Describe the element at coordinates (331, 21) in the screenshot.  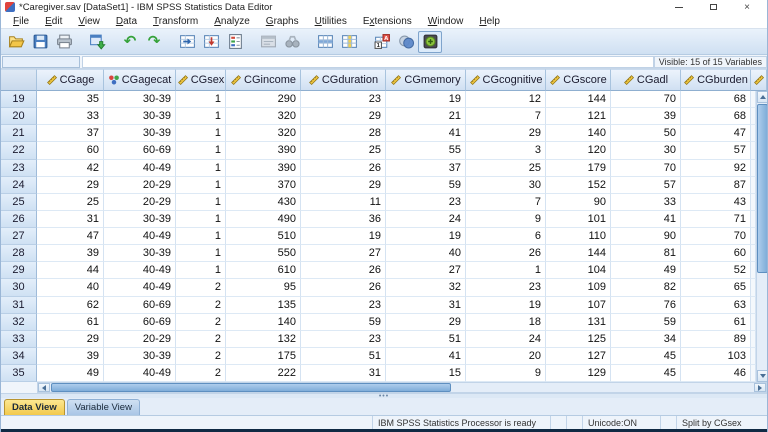
I see `menu-item-utilities: Utilities` at that location.